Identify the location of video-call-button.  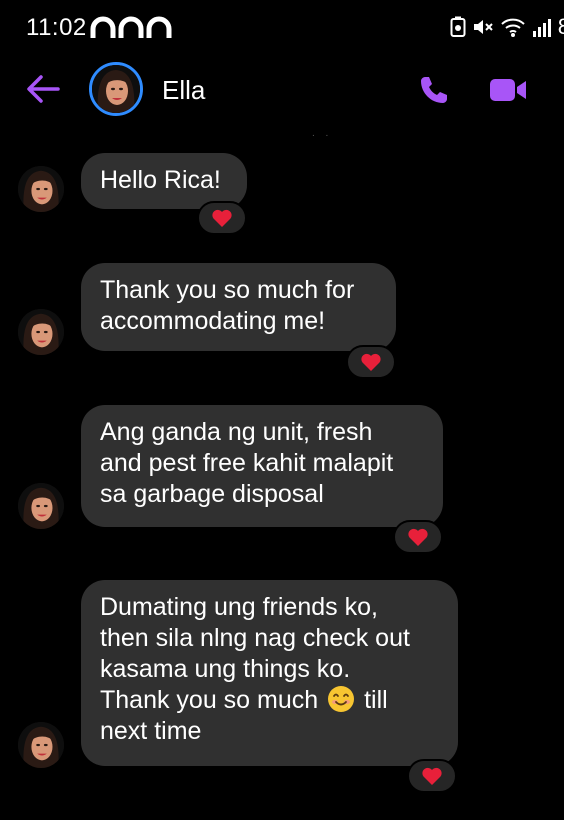
(508, 90).